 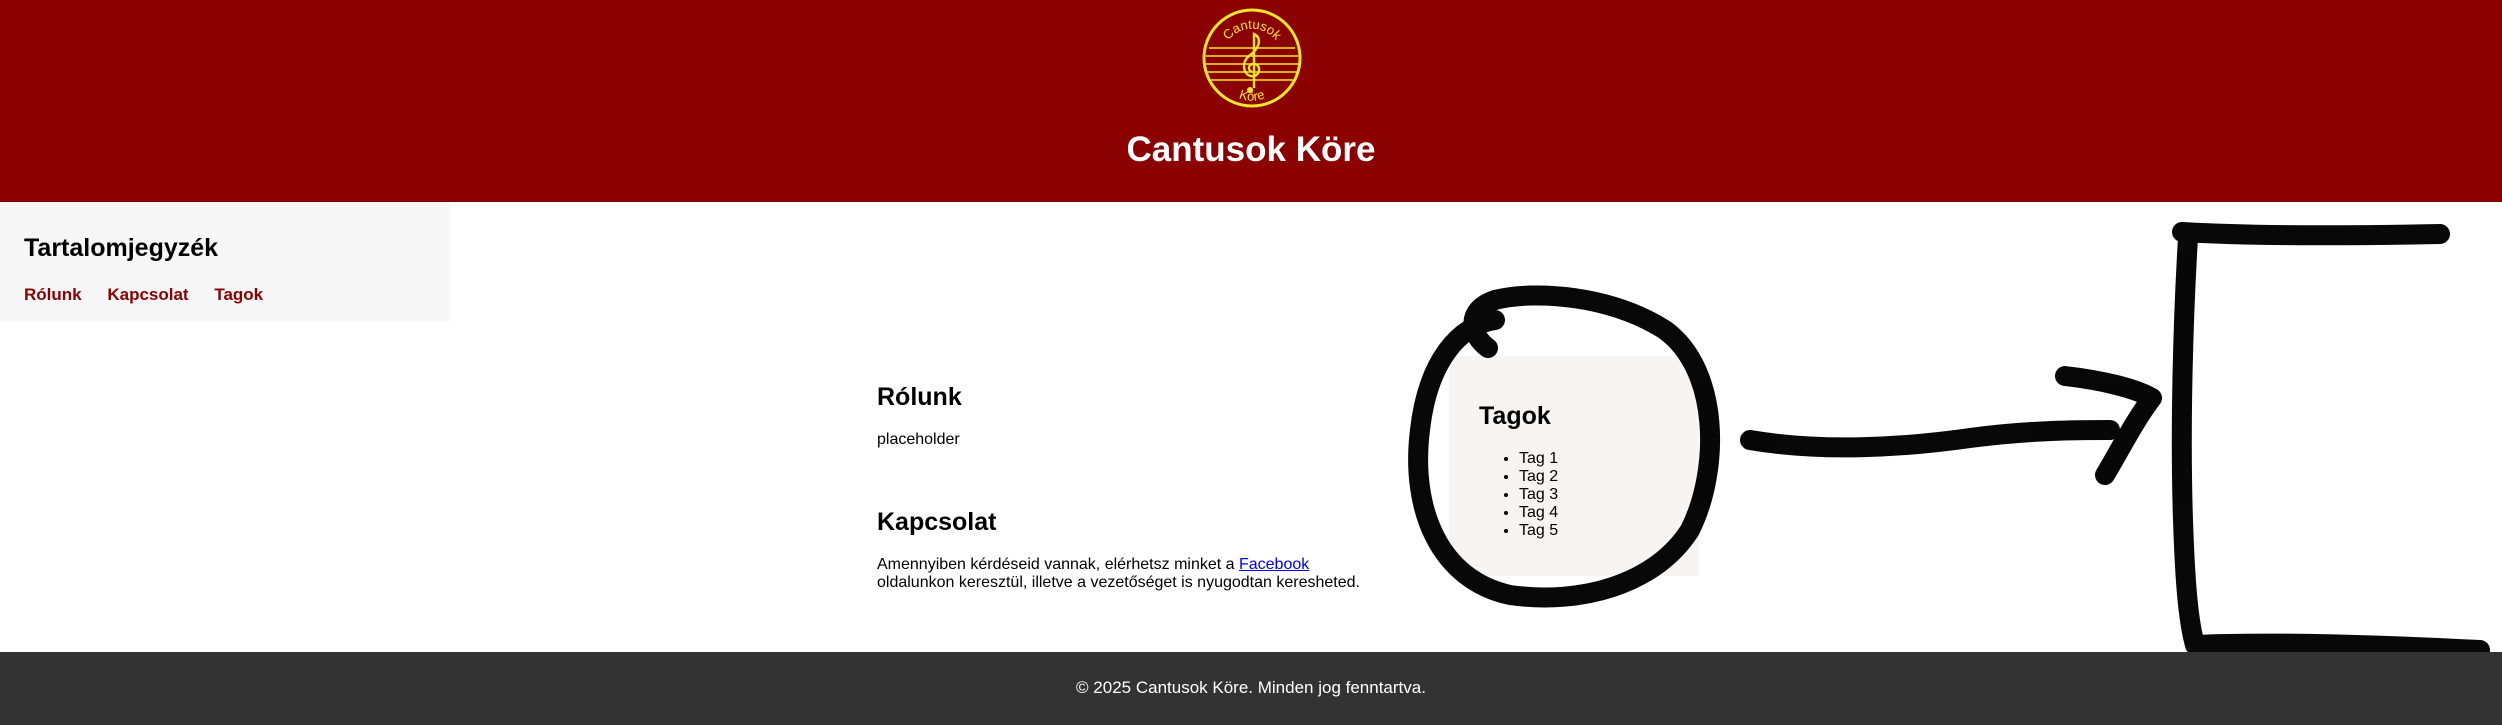 What do you see at coordinates (937, 522) in the screenshot?
I see `contact-title: Kapcsolat` at bounding box center [937, 522].